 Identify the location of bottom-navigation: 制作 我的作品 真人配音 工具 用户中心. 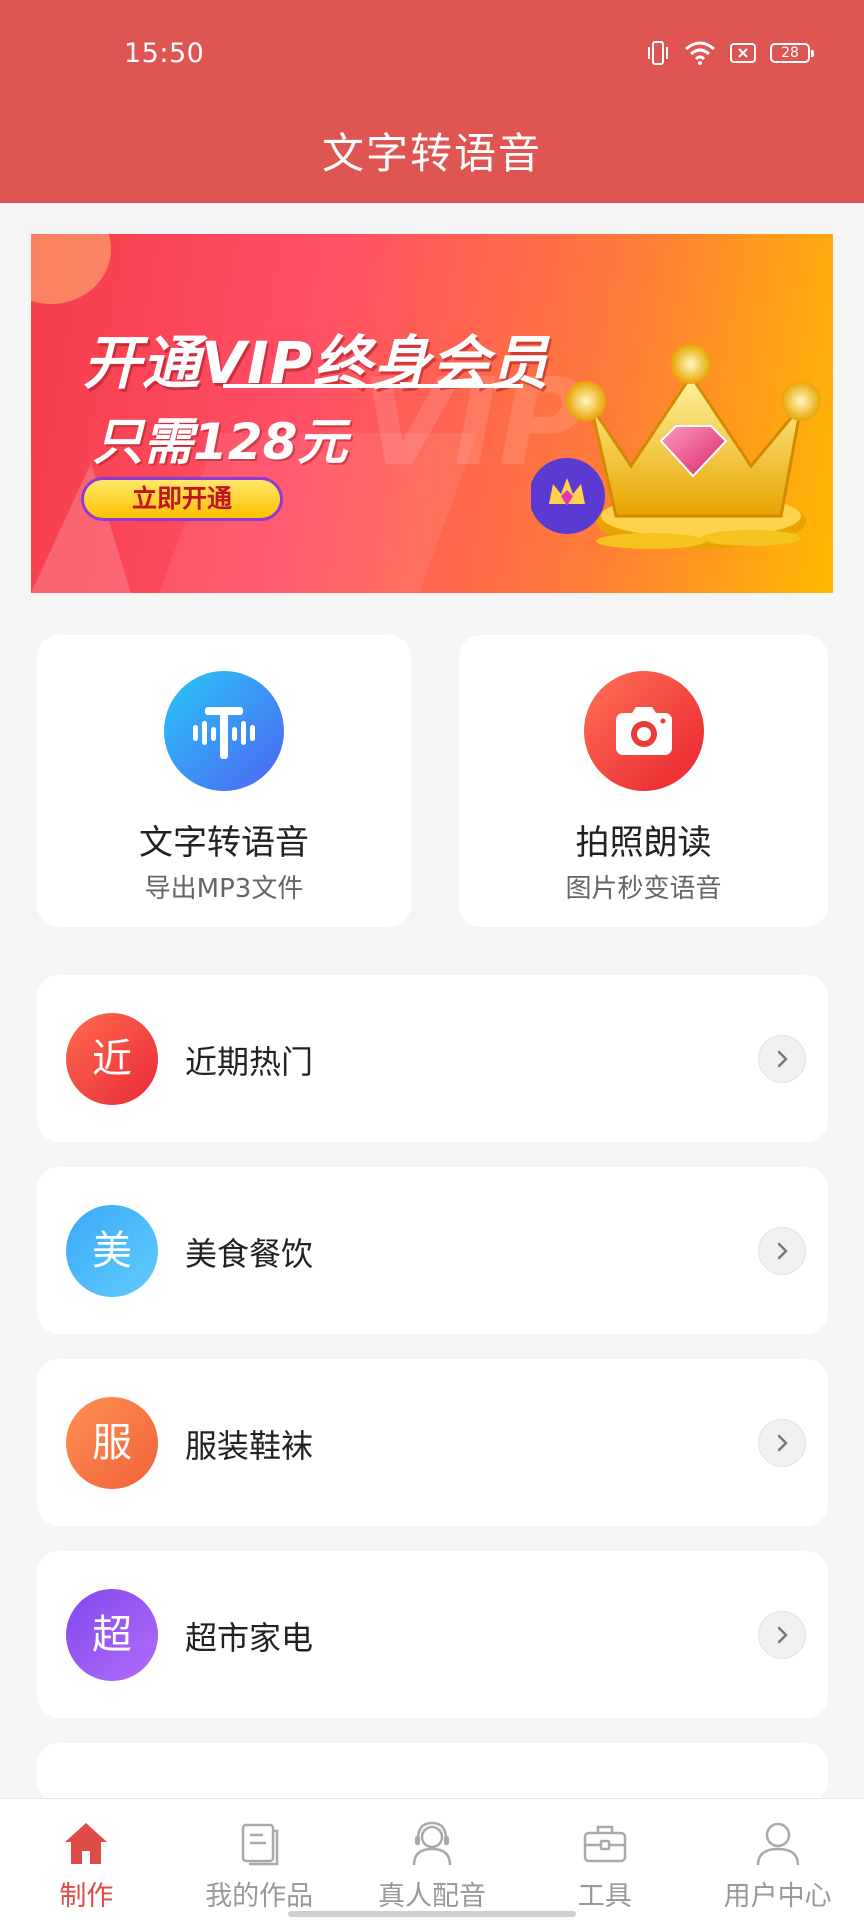
(432, 1859).